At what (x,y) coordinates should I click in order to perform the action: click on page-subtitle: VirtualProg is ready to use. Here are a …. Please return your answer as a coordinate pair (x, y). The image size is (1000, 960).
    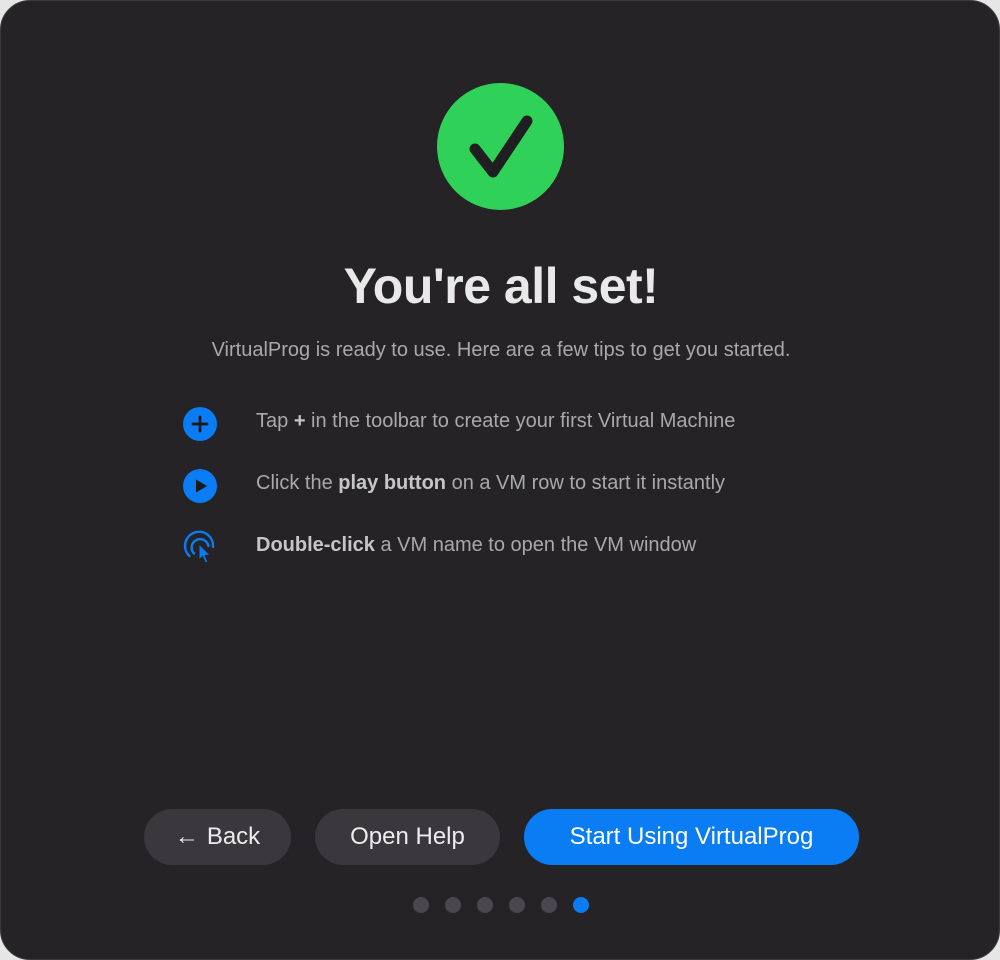
    Looking at the image, I should click on (501, 350).